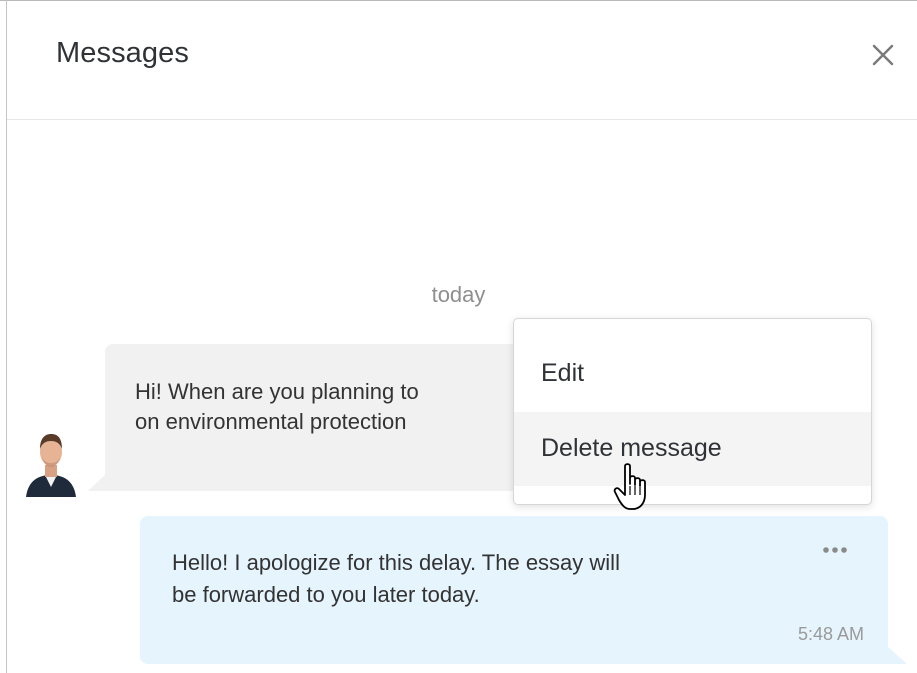 This screenshot has height=673, width=917. What do you see at coordinates (51, 465) in the screenshot?
I see `user-avatar-icon` at bounding box center [51, 465].